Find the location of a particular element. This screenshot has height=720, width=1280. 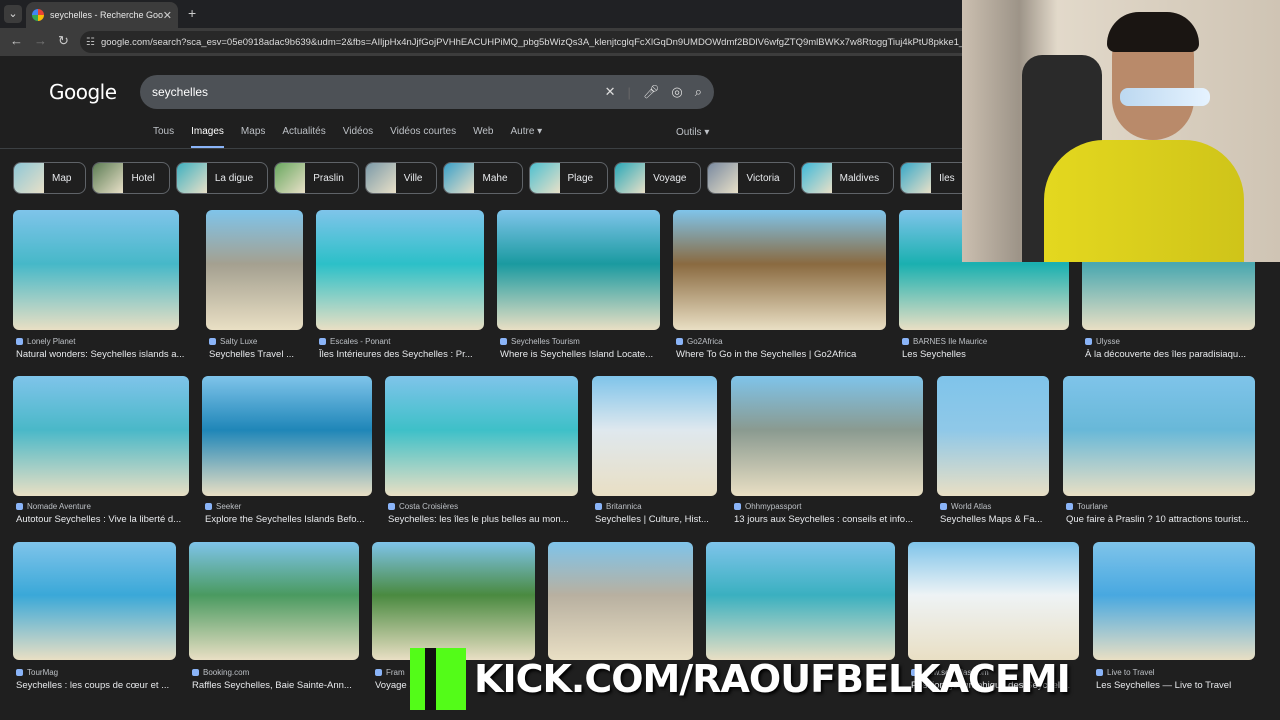

chip-plage: Plage is located at coordinates (568, 178).